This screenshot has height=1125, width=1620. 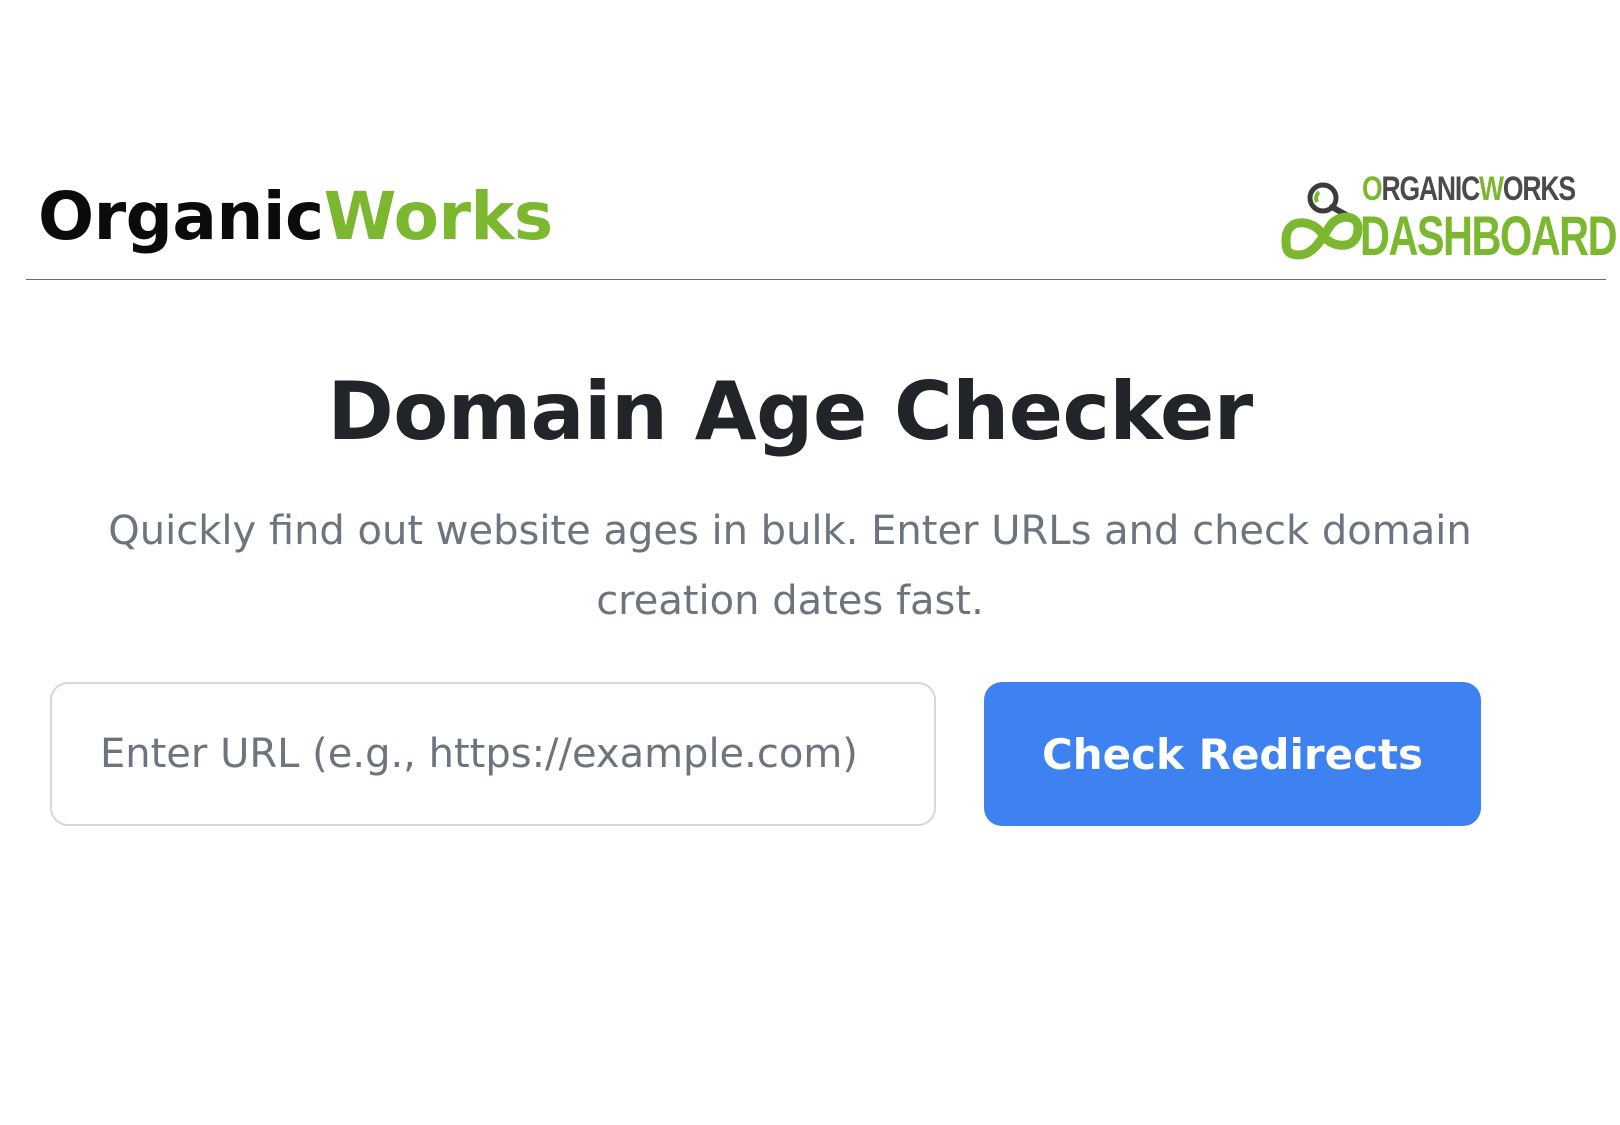 I want to click on dashboard-logo-top: ORGANICWORKS, so click(x=1469, y=189).